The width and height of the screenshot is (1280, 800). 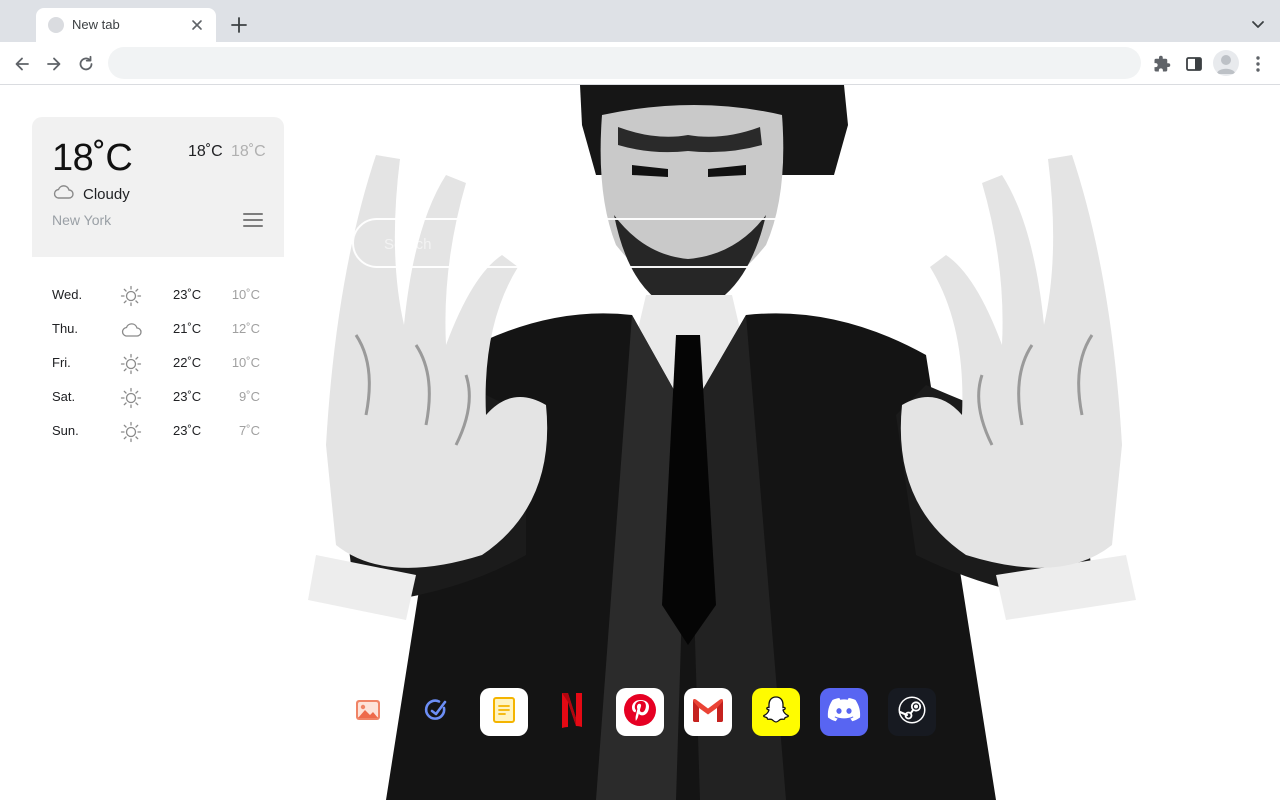 I want to click on extensions-puzzle-icon, so click(x=1162, y=64).